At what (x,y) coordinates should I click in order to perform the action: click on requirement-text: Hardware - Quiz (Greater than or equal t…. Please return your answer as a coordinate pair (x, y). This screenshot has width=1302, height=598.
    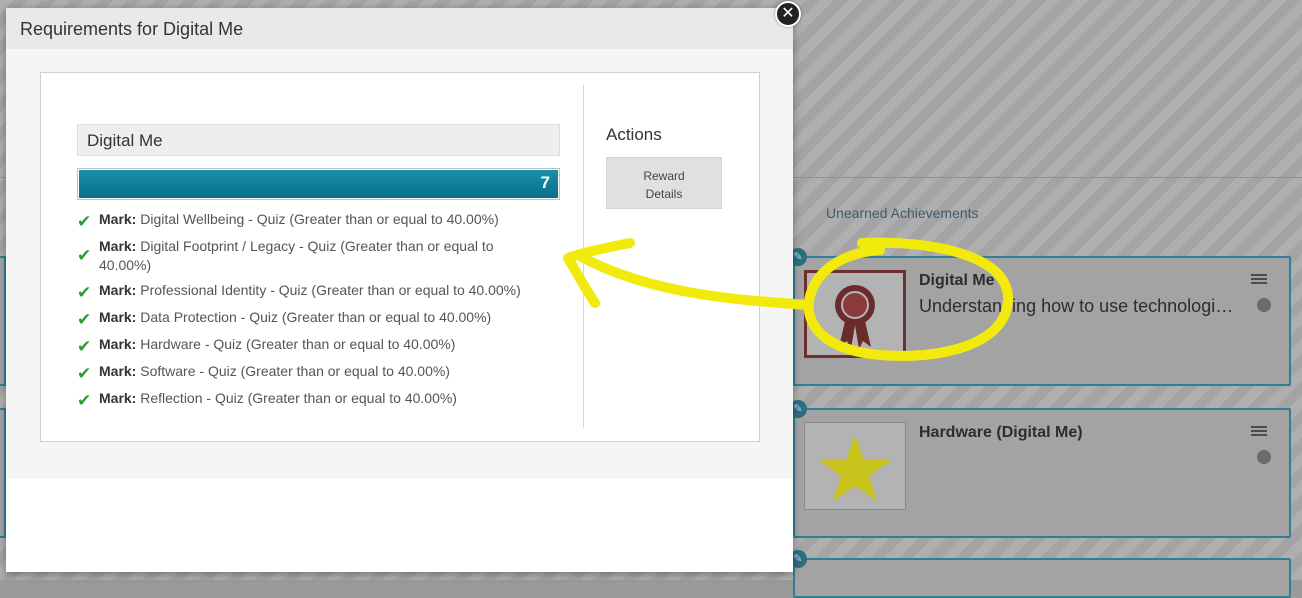
    Looking at the image, I should click on (298, 344).